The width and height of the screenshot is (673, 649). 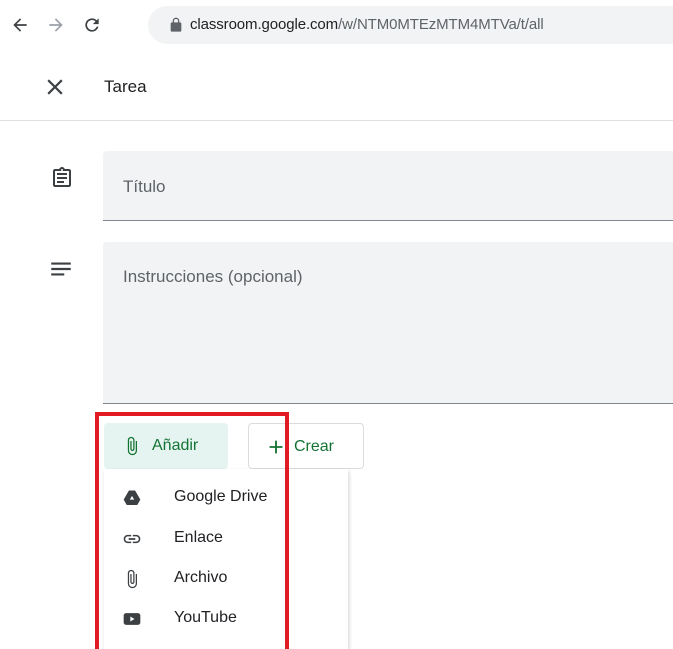 I want to click on reload-button, so click(x=92, y=25).